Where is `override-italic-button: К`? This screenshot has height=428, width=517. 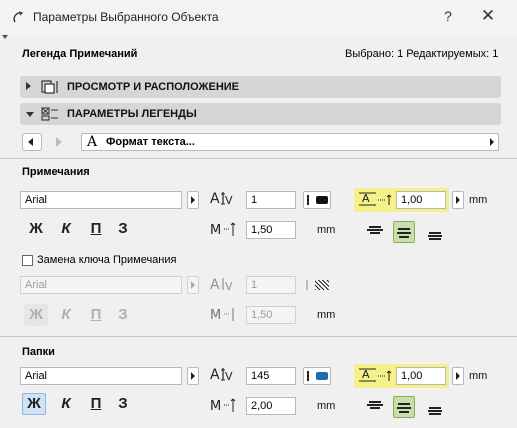 override-italic-button: К is located at coordinates (66, 315).